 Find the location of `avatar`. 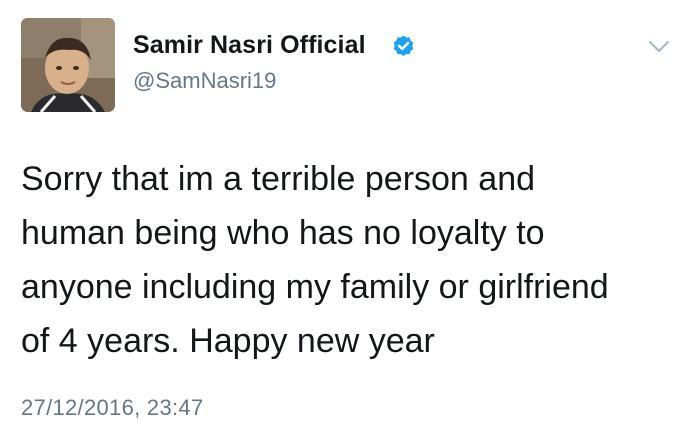

avatar is located at coordinates (68, 65).